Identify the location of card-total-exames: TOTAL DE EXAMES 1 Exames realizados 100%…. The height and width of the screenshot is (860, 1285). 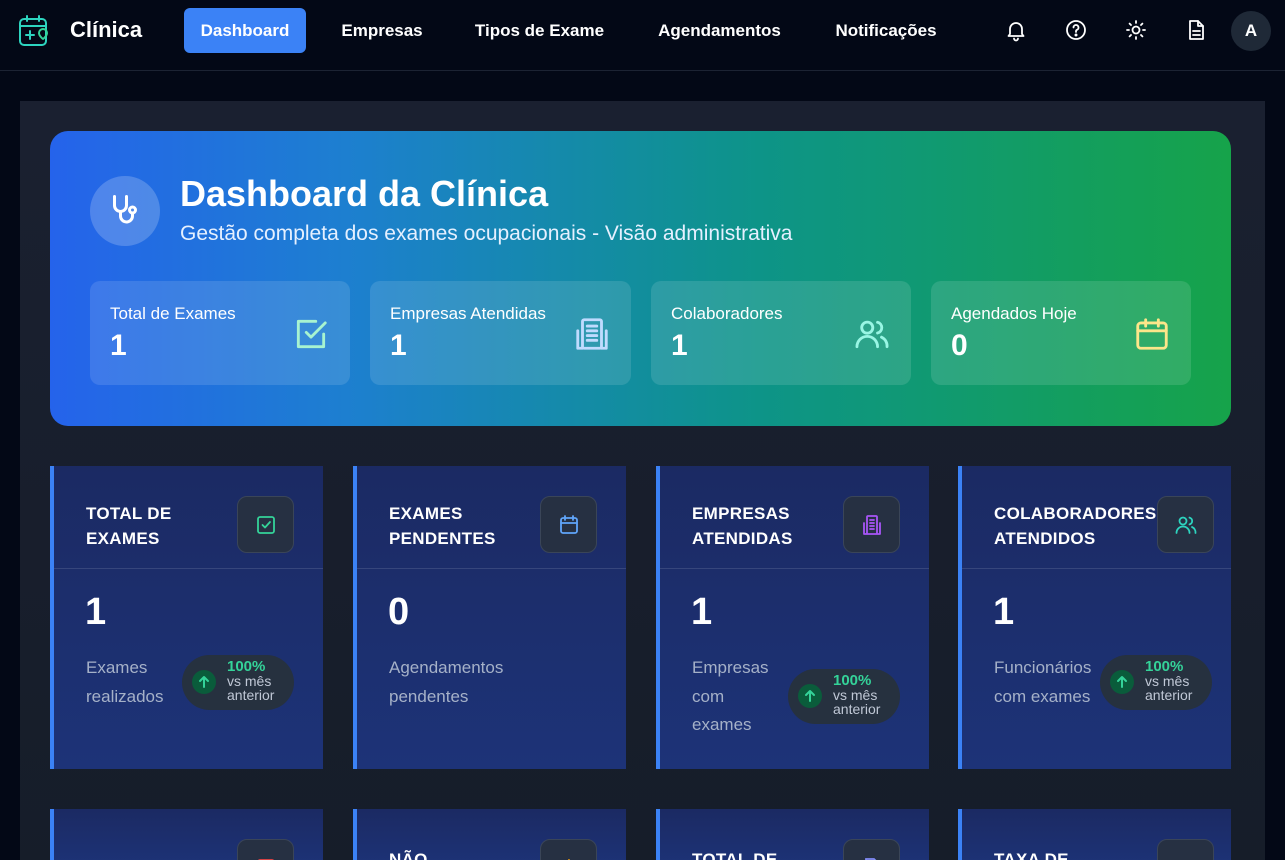
(186, 617).